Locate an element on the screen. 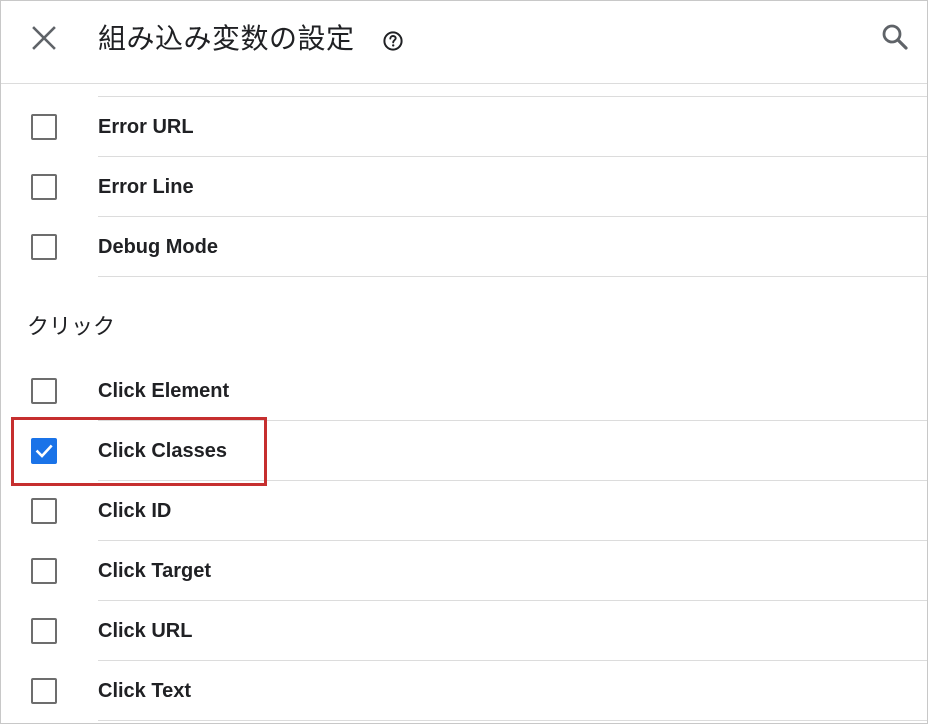  help-circle-icon is located at coordinates (393, 41).